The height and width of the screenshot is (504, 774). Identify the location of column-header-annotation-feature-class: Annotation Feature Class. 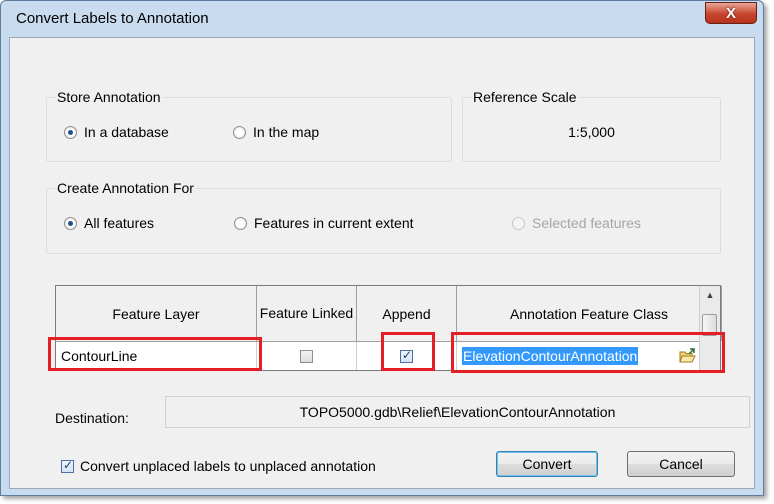
(589, 313).